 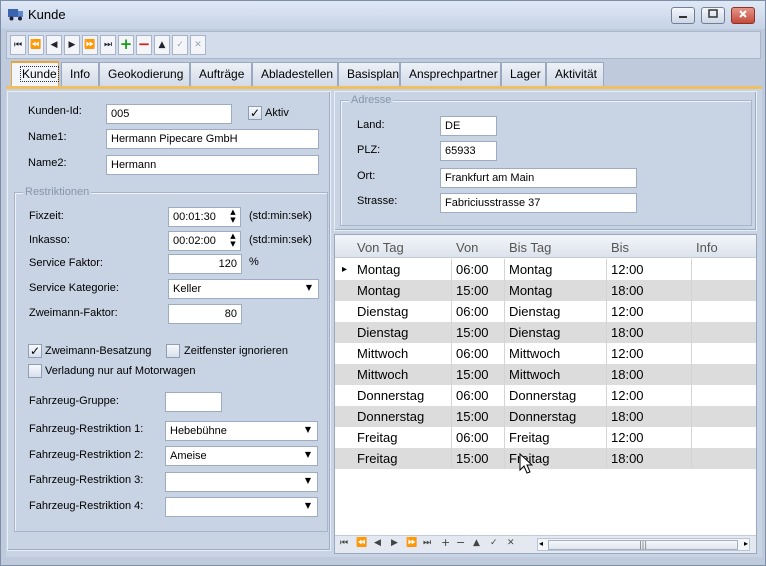 What do you see at coordinates (427, 543) in the screenshot?
I see `nav-last-icon: ⏭` at bounding box center [427, 543].